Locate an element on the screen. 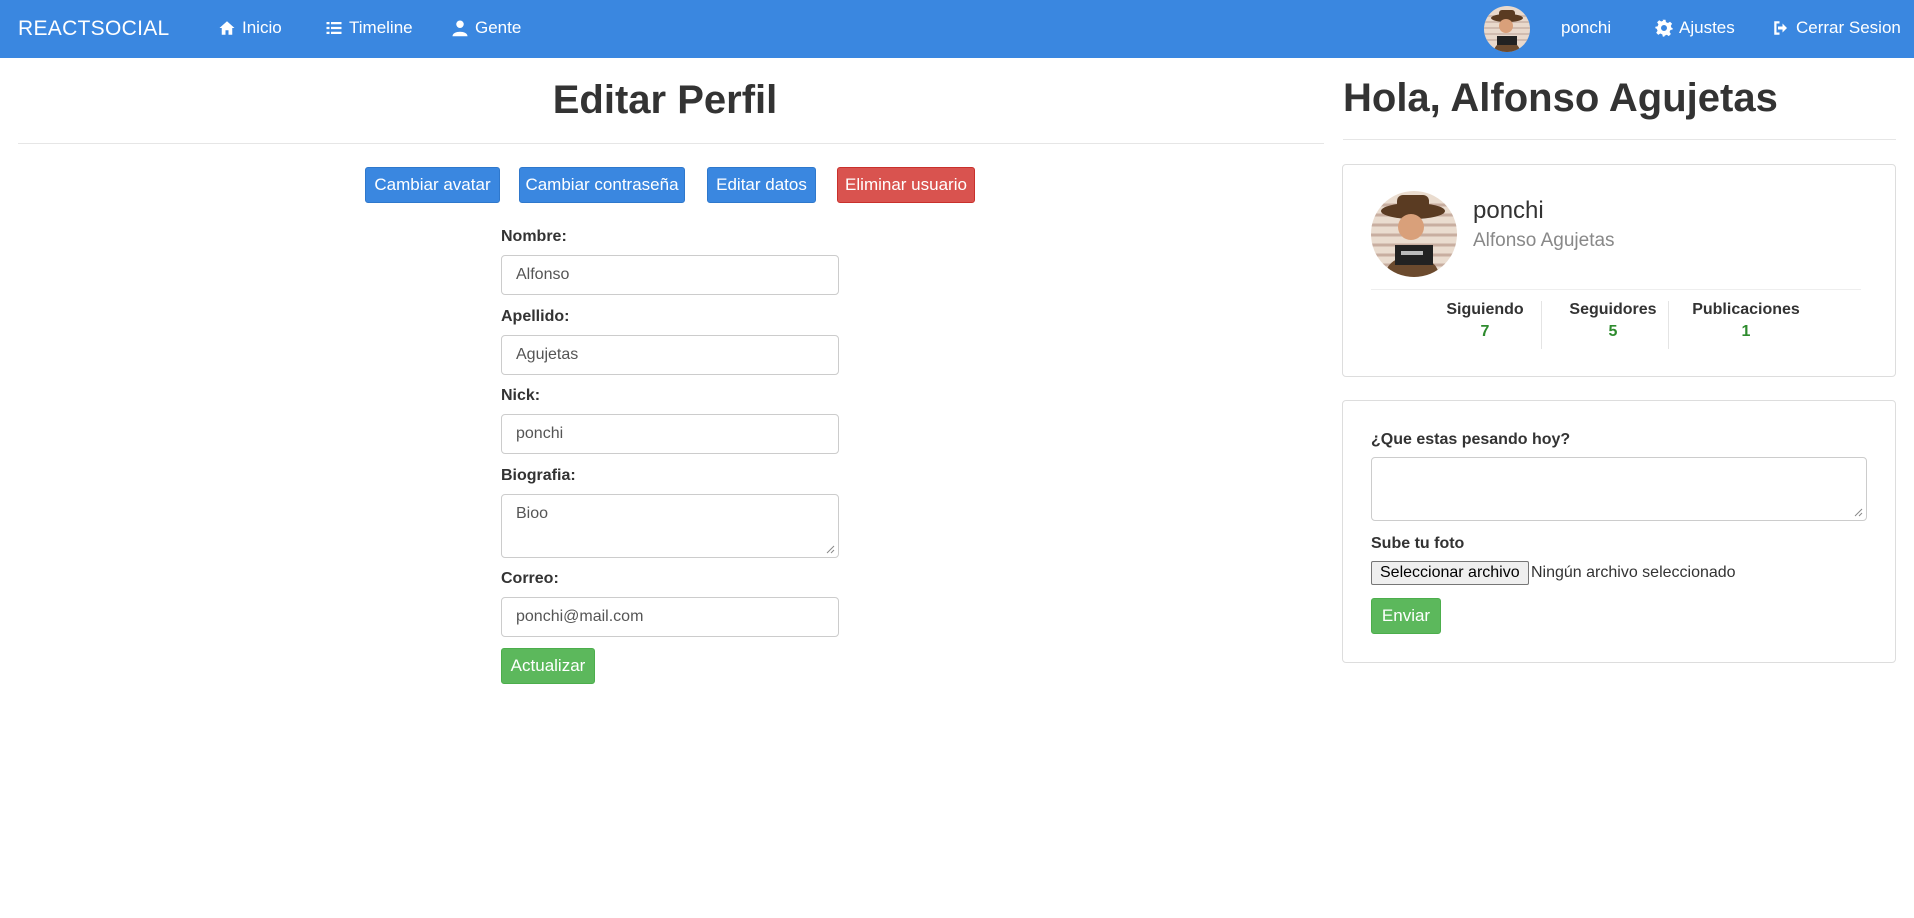  post-textarea is located at coordinates (1619, 489).